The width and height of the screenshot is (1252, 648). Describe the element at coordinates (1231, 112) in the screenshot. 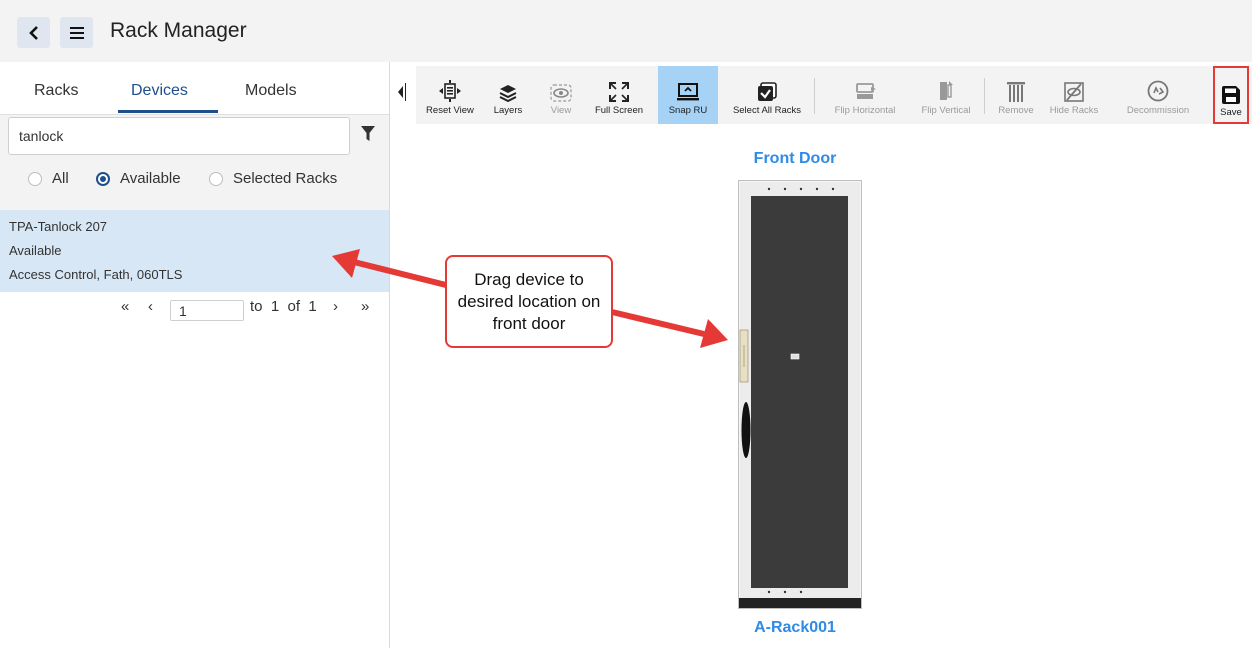

I see `save-label: Save` at that location.